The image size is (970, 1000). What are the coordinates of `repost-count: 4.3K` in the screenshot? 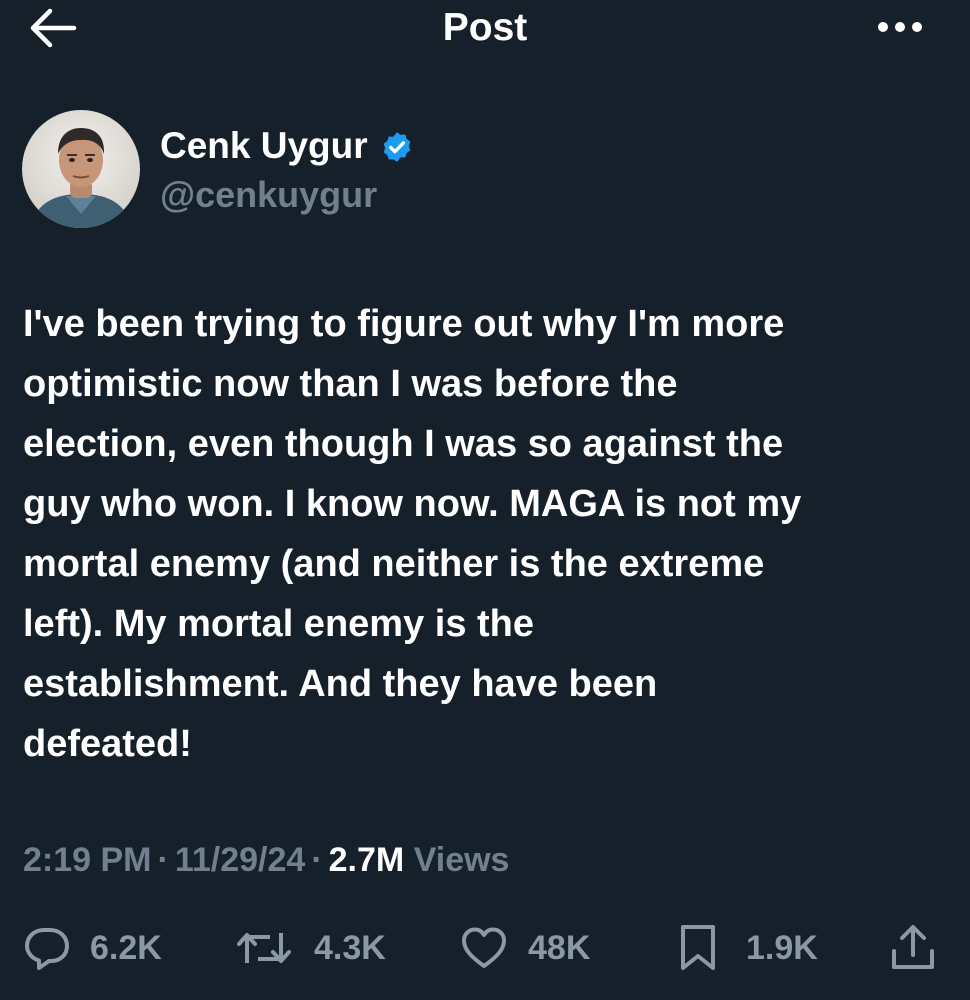 It's located at (350, 948).